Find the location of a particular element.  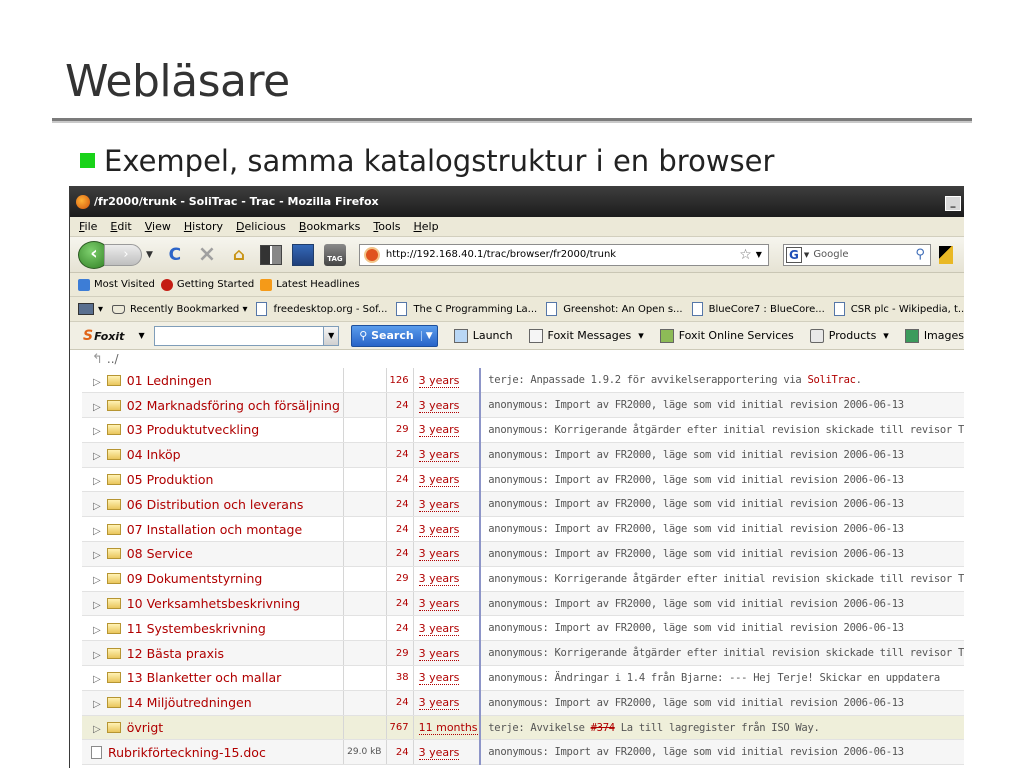

bookmark-bluecore: BlueCore7 is located at coordinates (758, 309).